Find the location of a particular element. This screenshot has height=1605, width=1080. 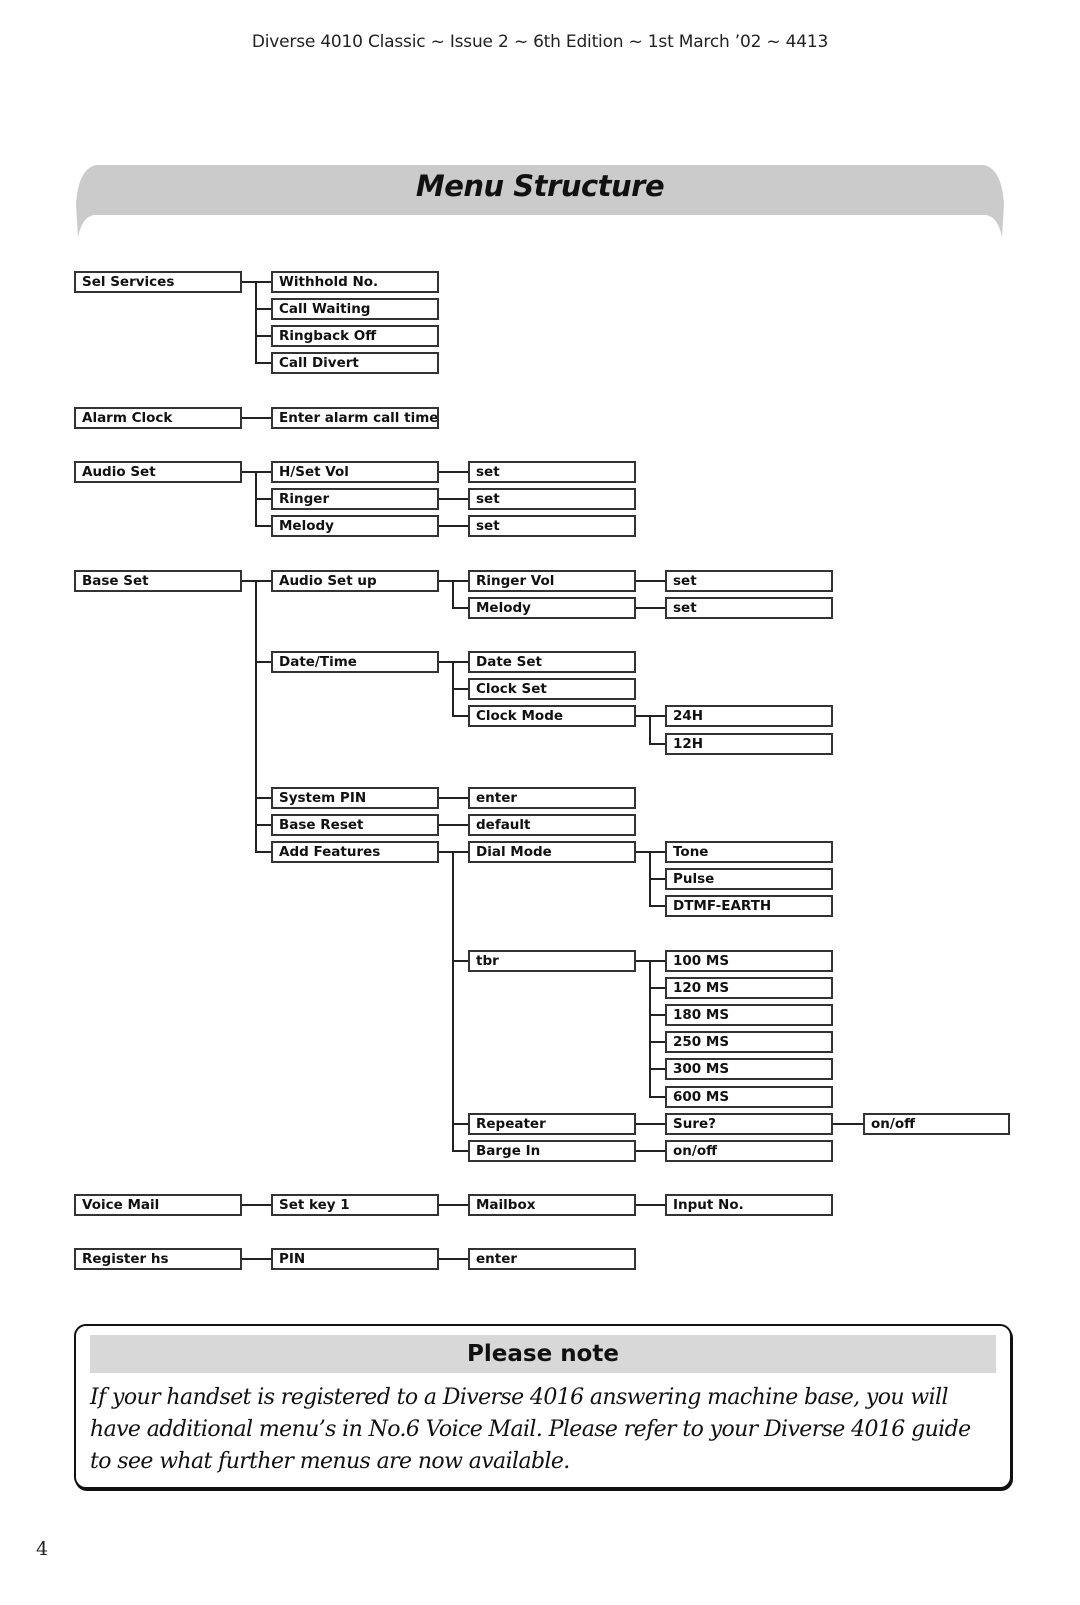

submenu-item: Pulse is located at coordinates (749, 879).